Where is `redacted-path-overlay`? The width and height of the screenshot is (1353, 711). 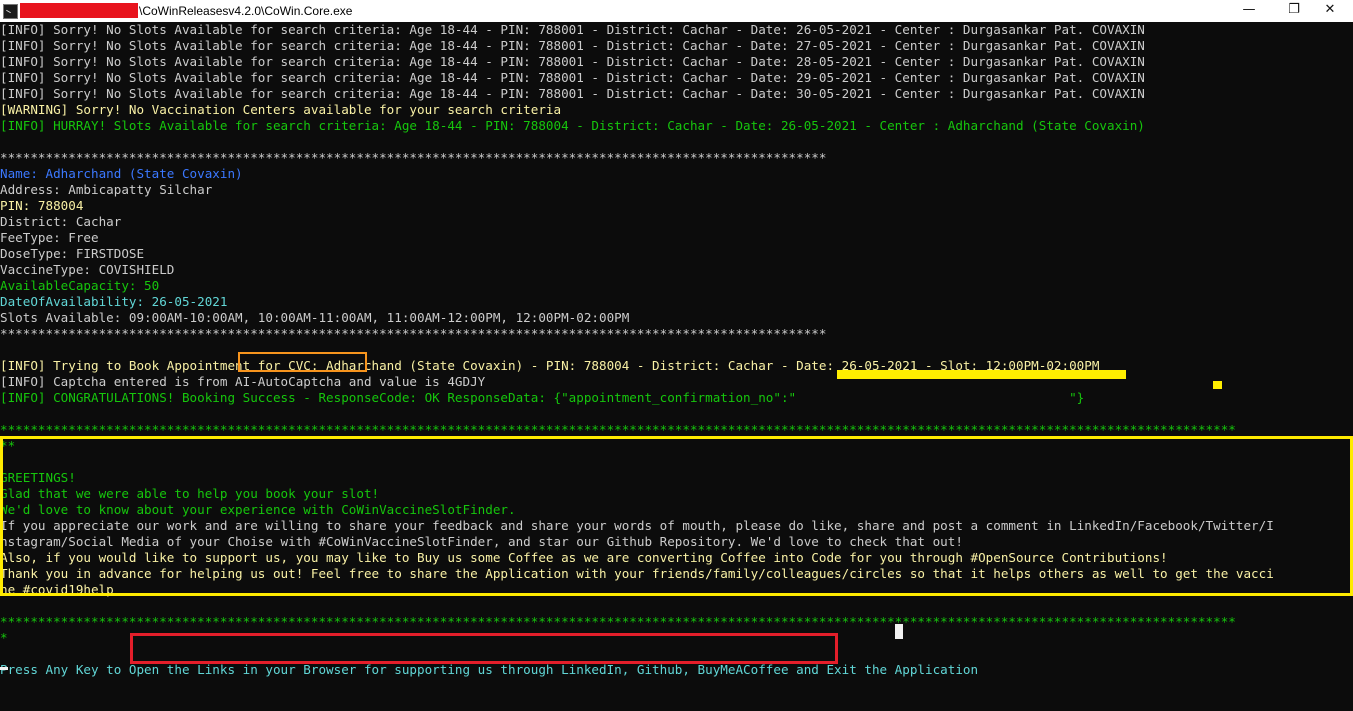
redacted-path-overlay is located at coordinates (79, 10).